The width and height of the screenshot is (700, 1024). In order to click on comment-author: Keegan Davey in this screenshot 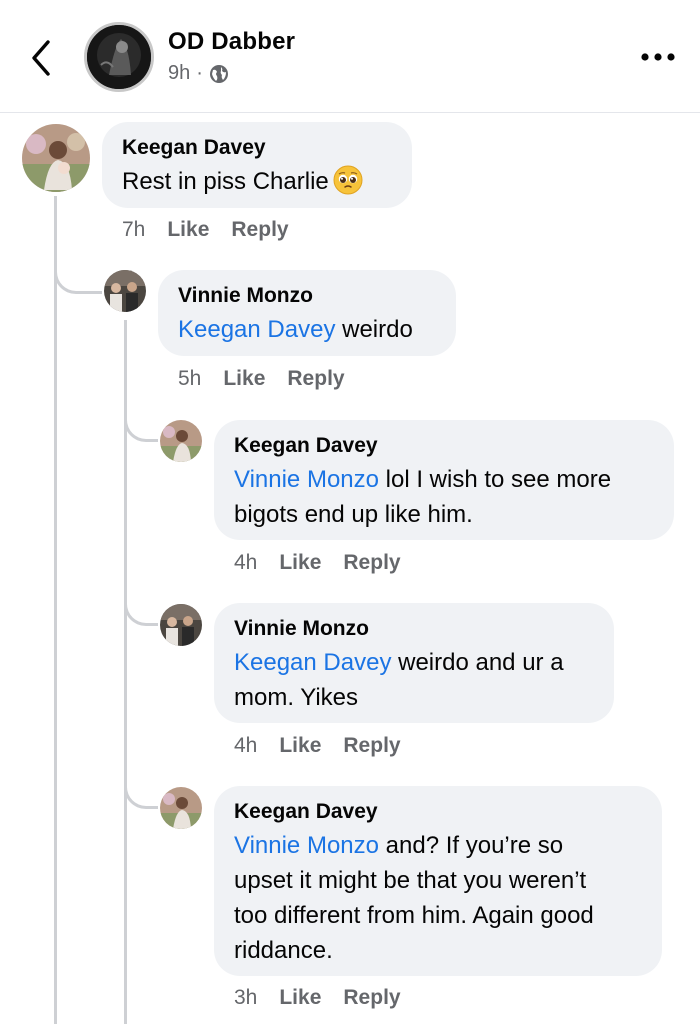, I will do `click(257, 148)`.